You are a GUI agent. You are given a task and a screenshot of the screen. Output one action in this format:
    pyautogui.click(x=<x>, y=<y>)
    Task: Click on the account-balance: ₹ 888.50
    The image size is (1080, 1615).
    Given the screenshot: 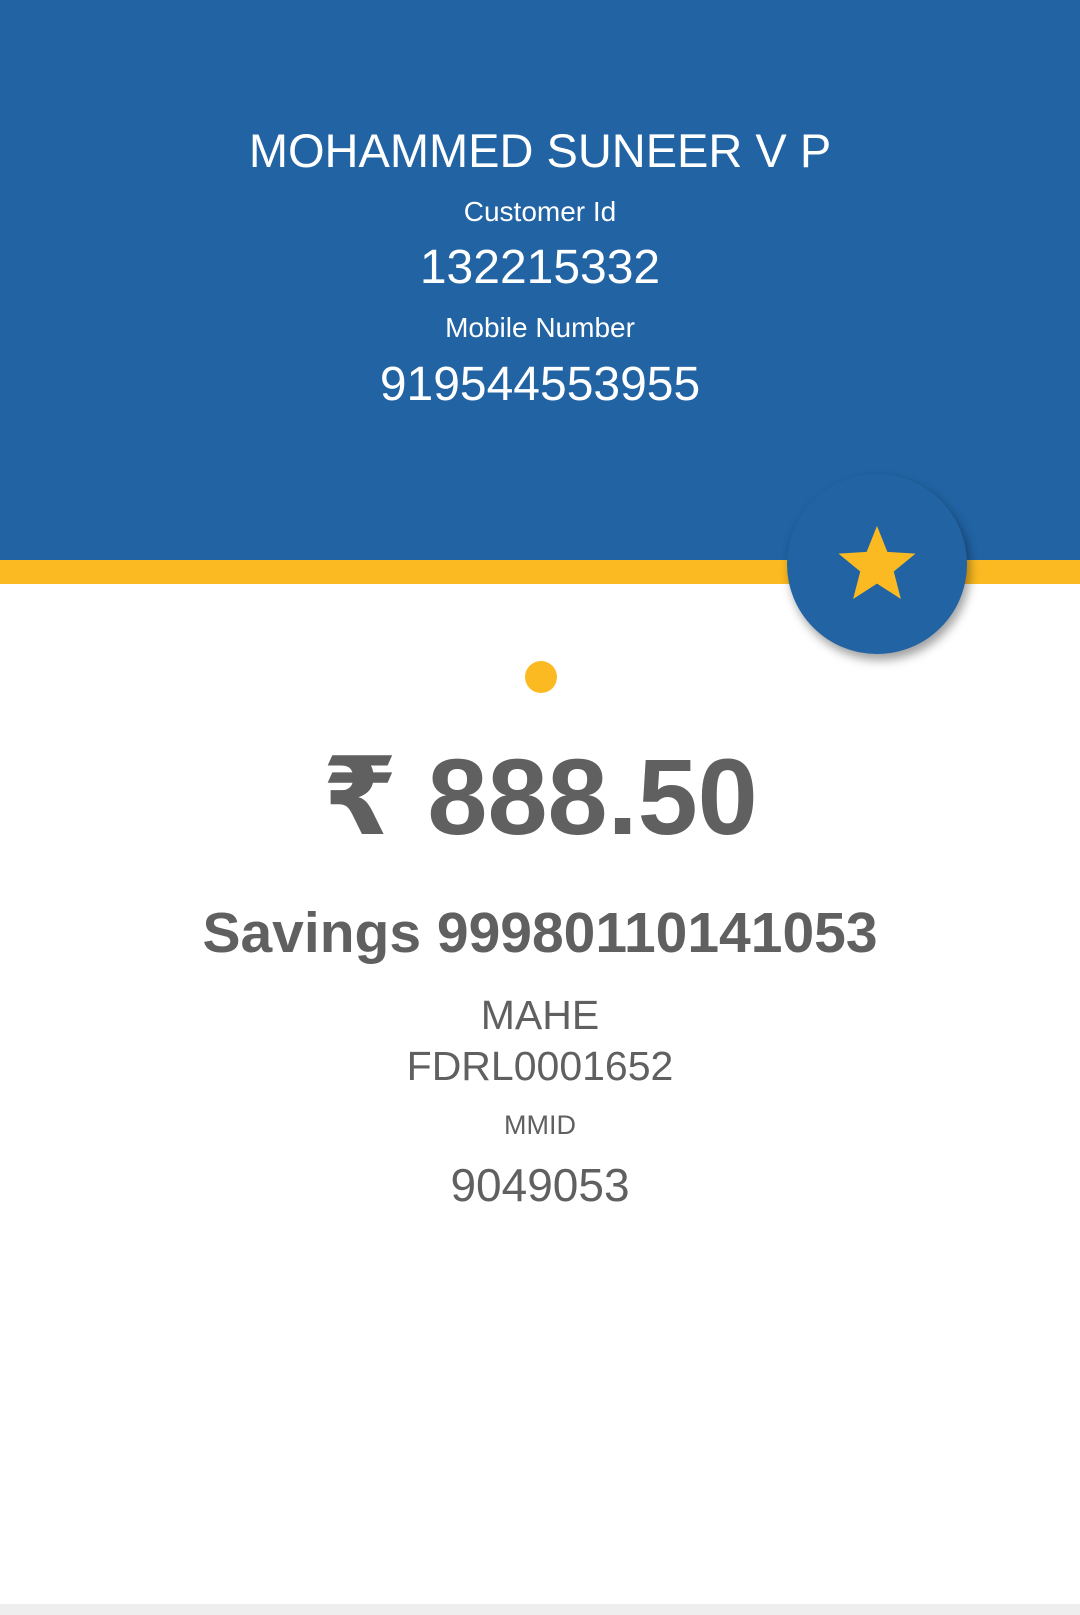 What is the action you would take?
    pyautogui.click(x=540, y=796)
    